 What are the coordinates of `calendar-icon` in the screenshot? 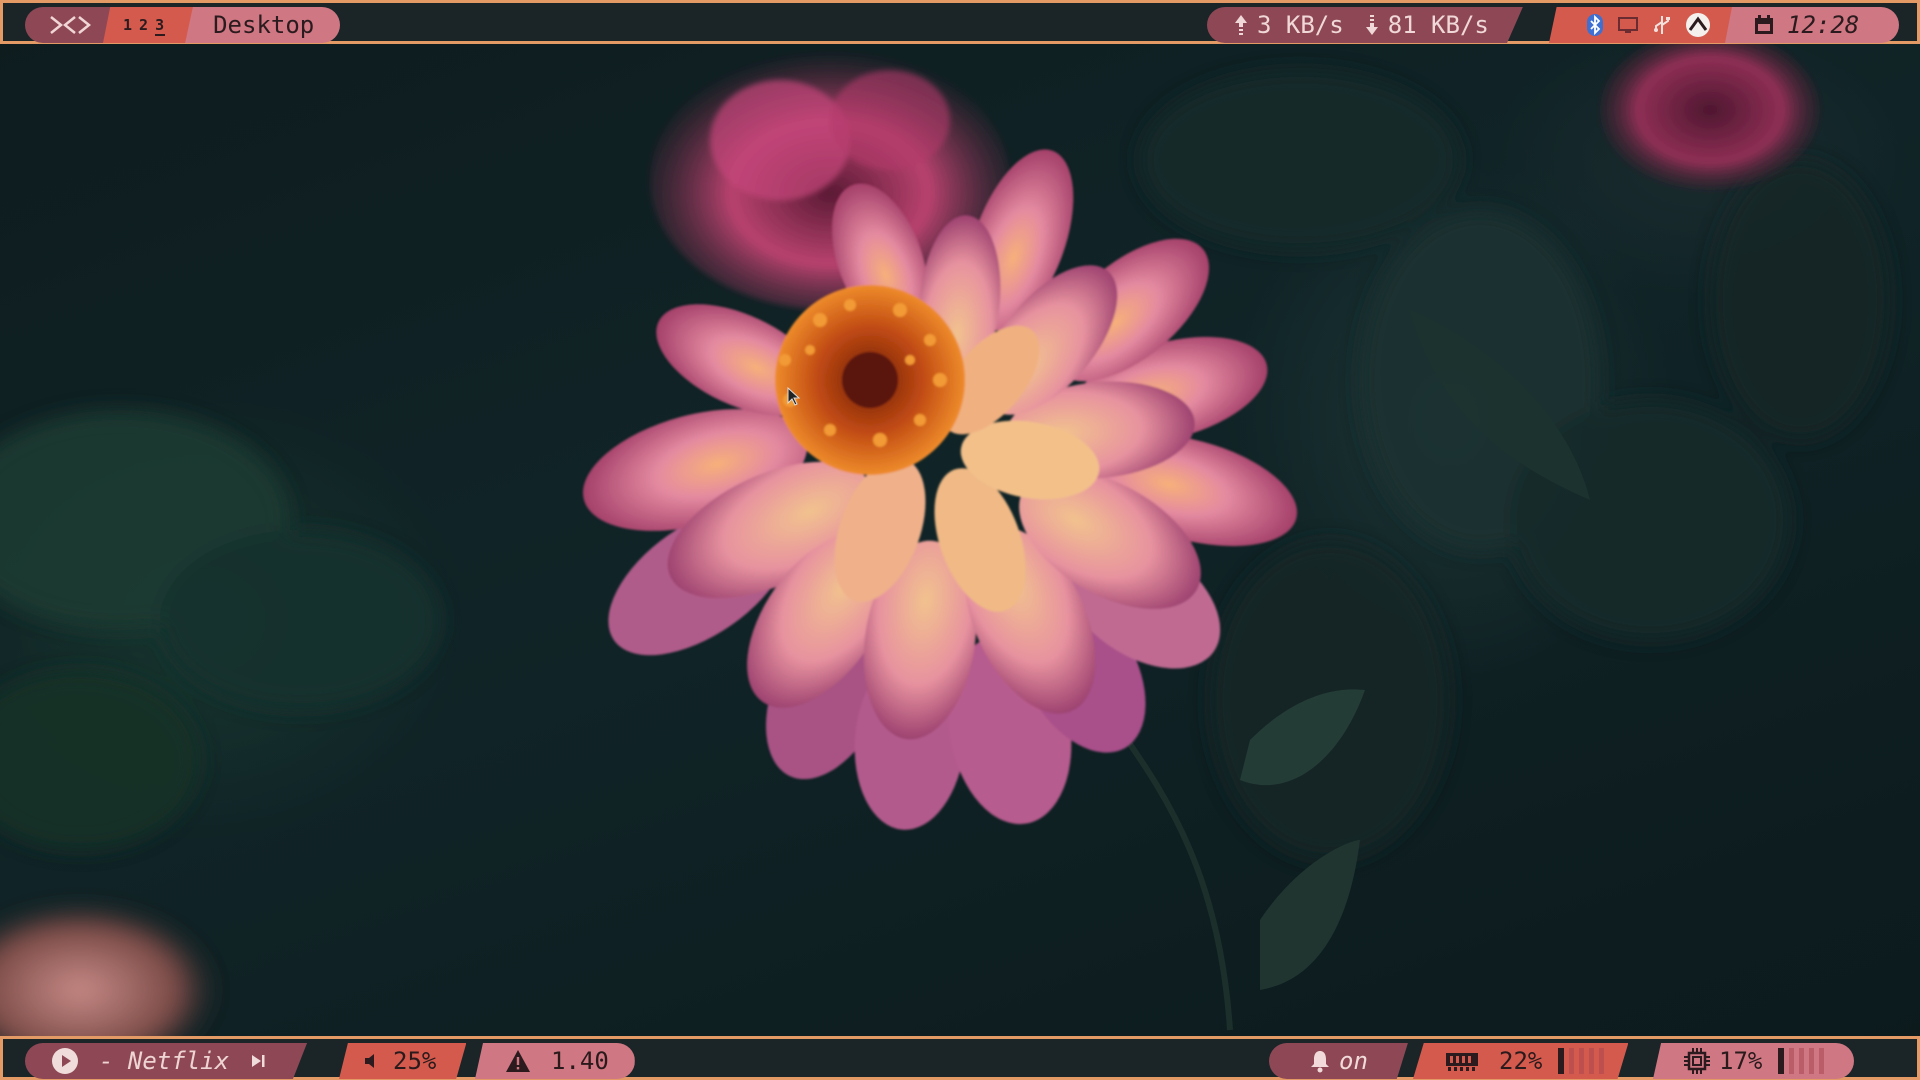 It's located at (1764, 25).